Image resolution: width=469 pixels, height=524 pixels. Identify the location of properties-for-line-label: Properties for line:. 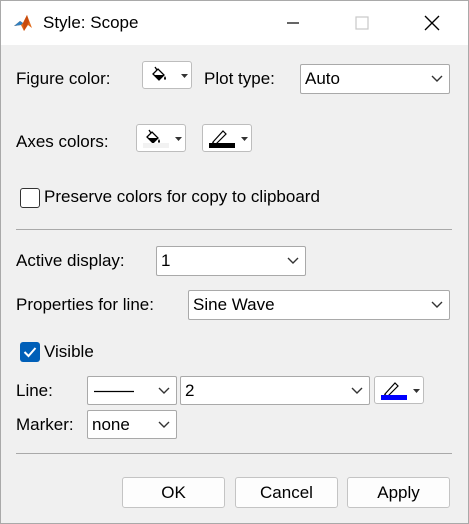
(85, 304).